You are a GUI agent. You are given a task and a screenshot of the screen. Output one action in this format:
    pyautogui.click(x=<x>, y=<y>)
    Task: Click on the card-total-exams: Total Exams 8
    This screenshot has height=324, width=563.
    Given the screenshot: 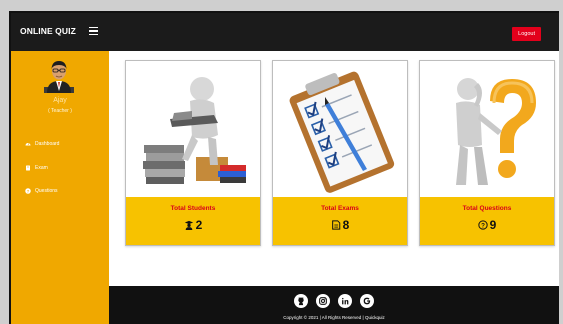 What is the action you would take?
    pyautogui.click(x=340, y=153)
    